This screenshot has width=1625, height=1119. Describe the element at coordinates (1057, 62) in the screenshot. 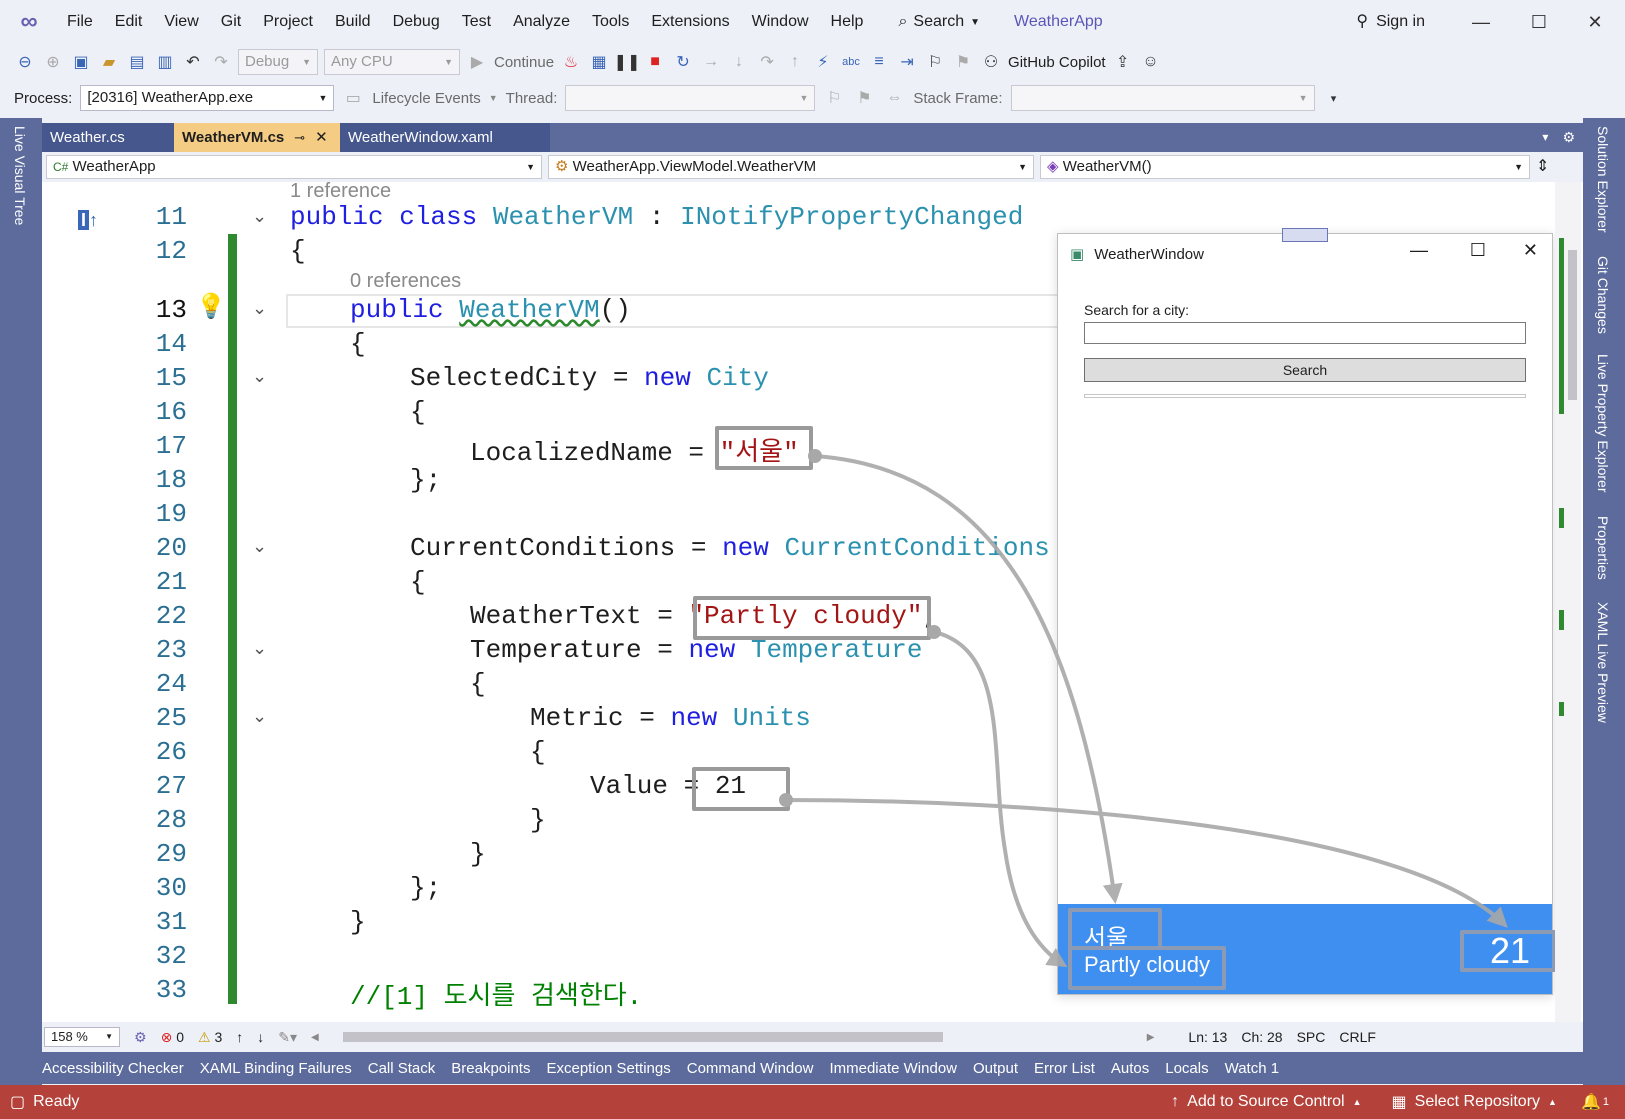

I see `github-copilot-button: GitHub Copilot` at that location.